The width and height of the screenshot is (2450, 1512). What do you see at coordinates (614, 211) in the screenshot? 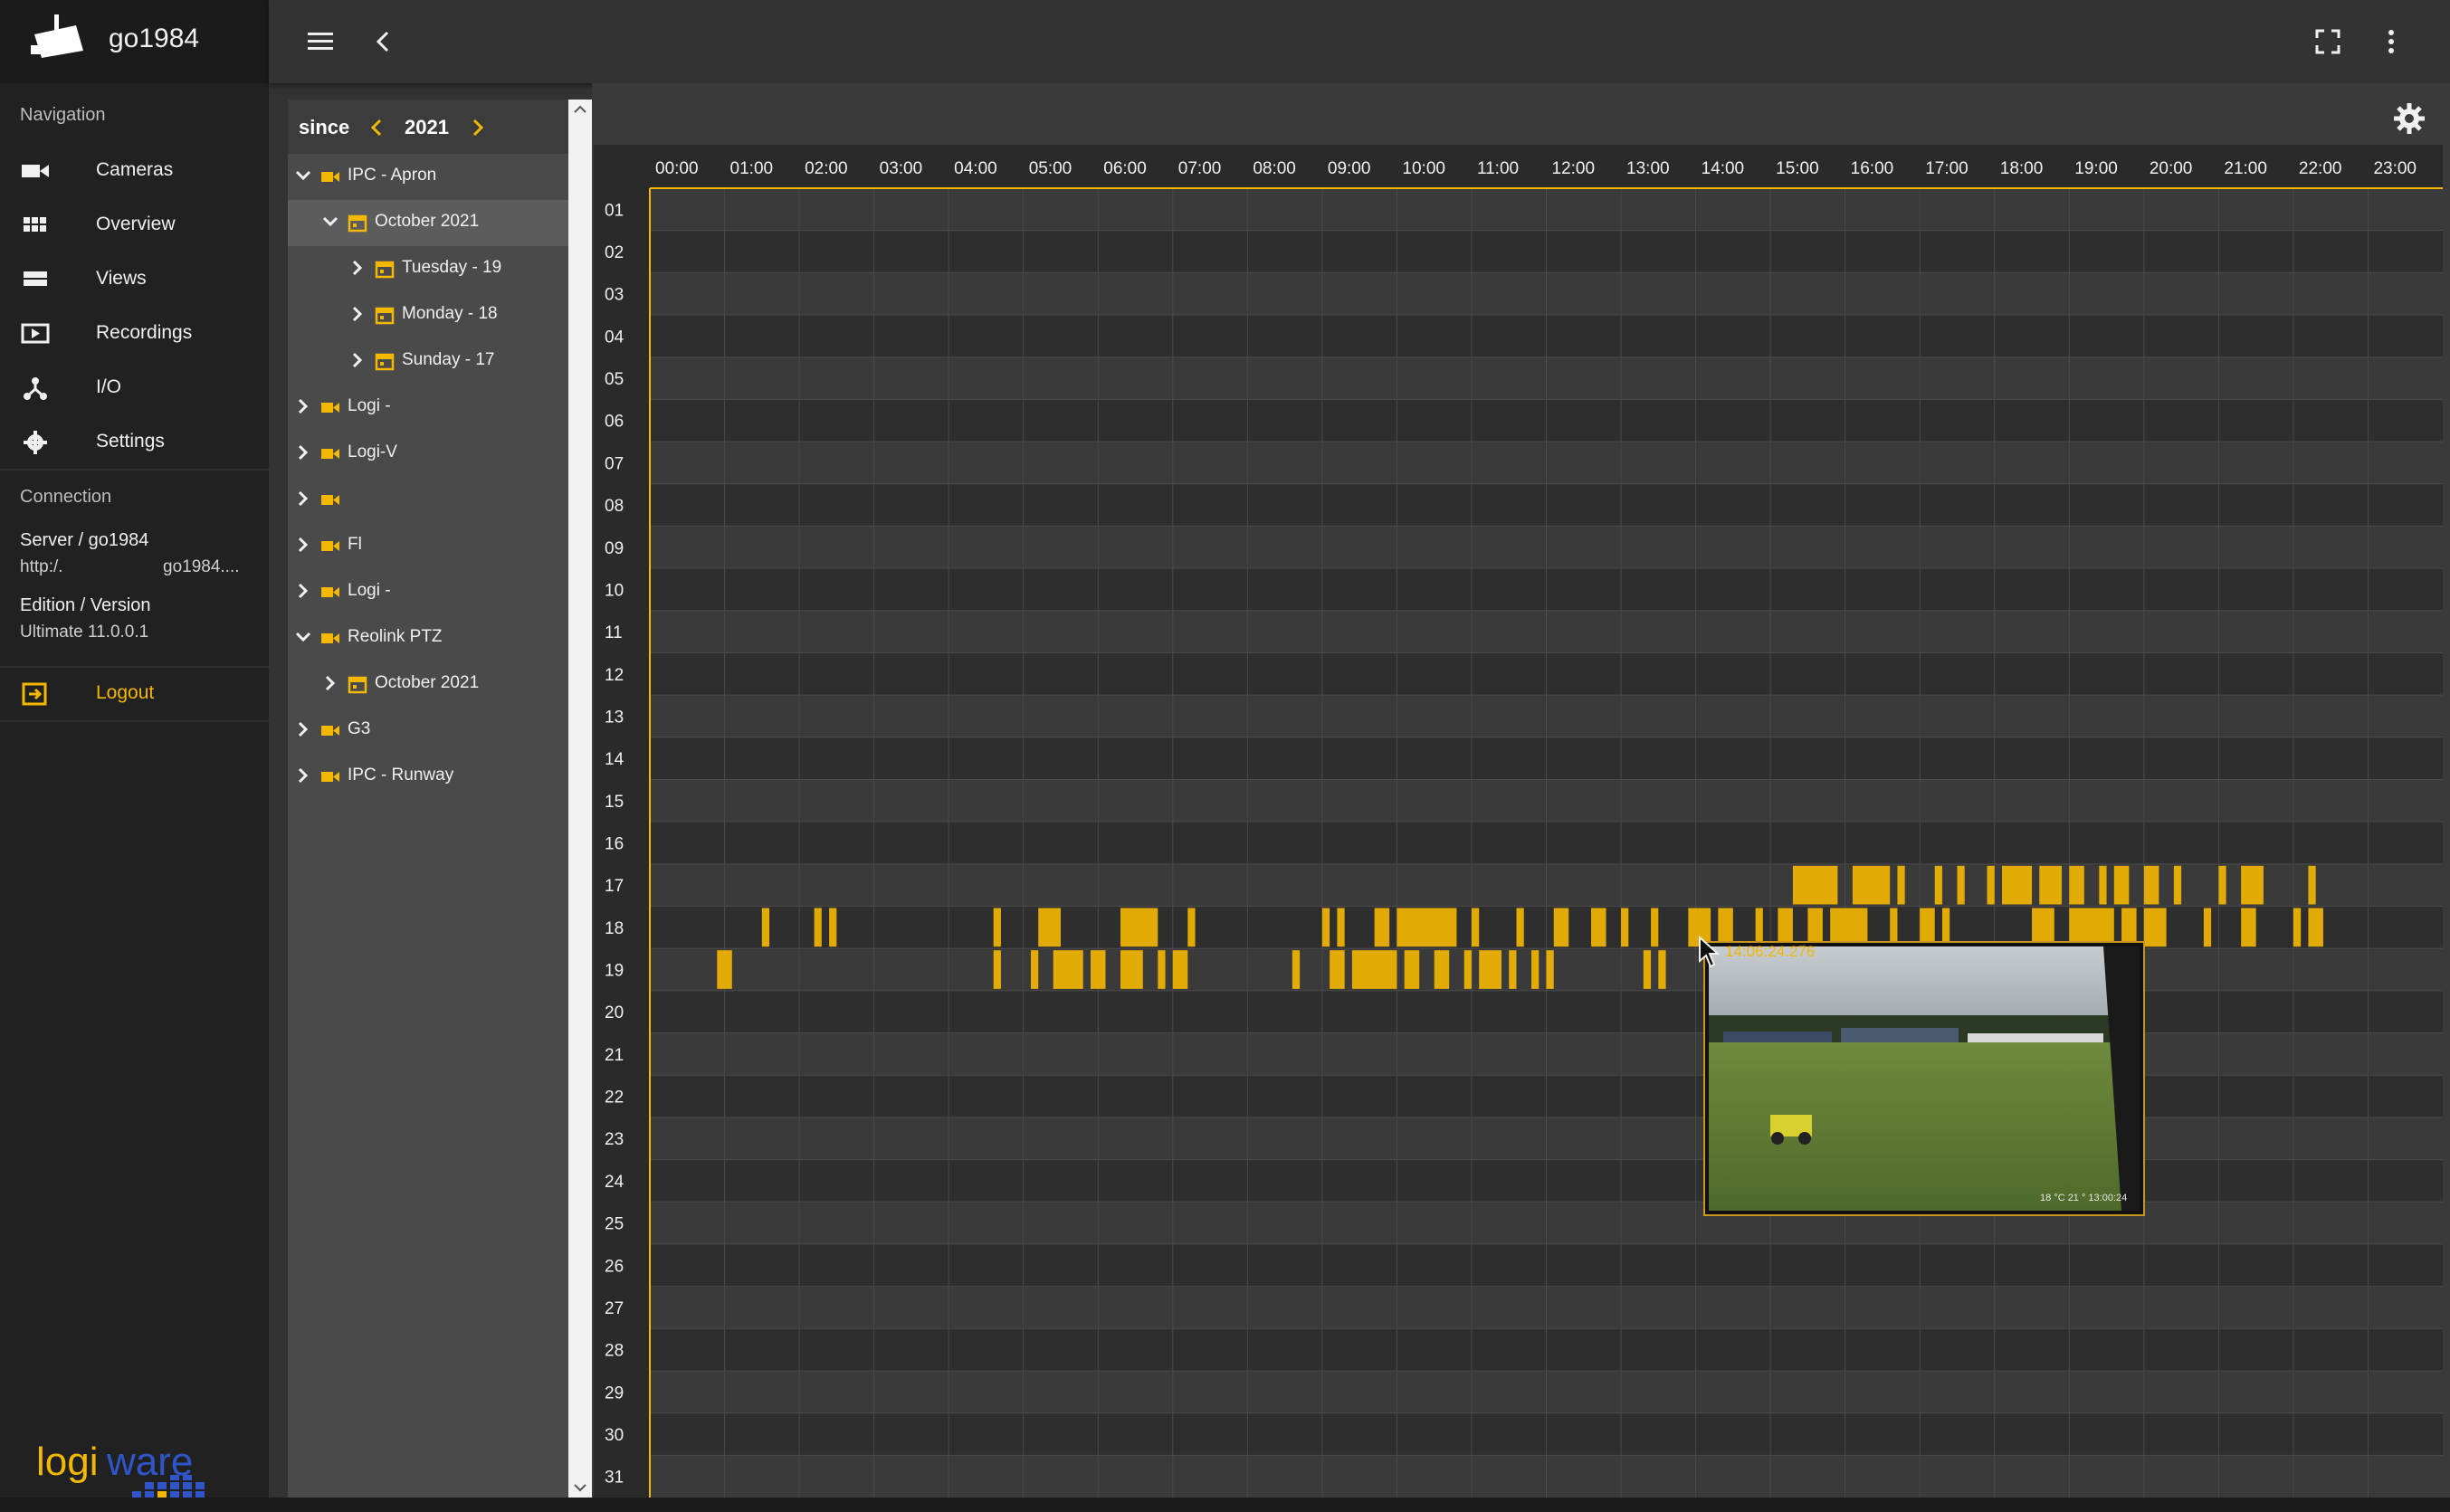
I see `day-label: 01` at bounding box center [614, 211].